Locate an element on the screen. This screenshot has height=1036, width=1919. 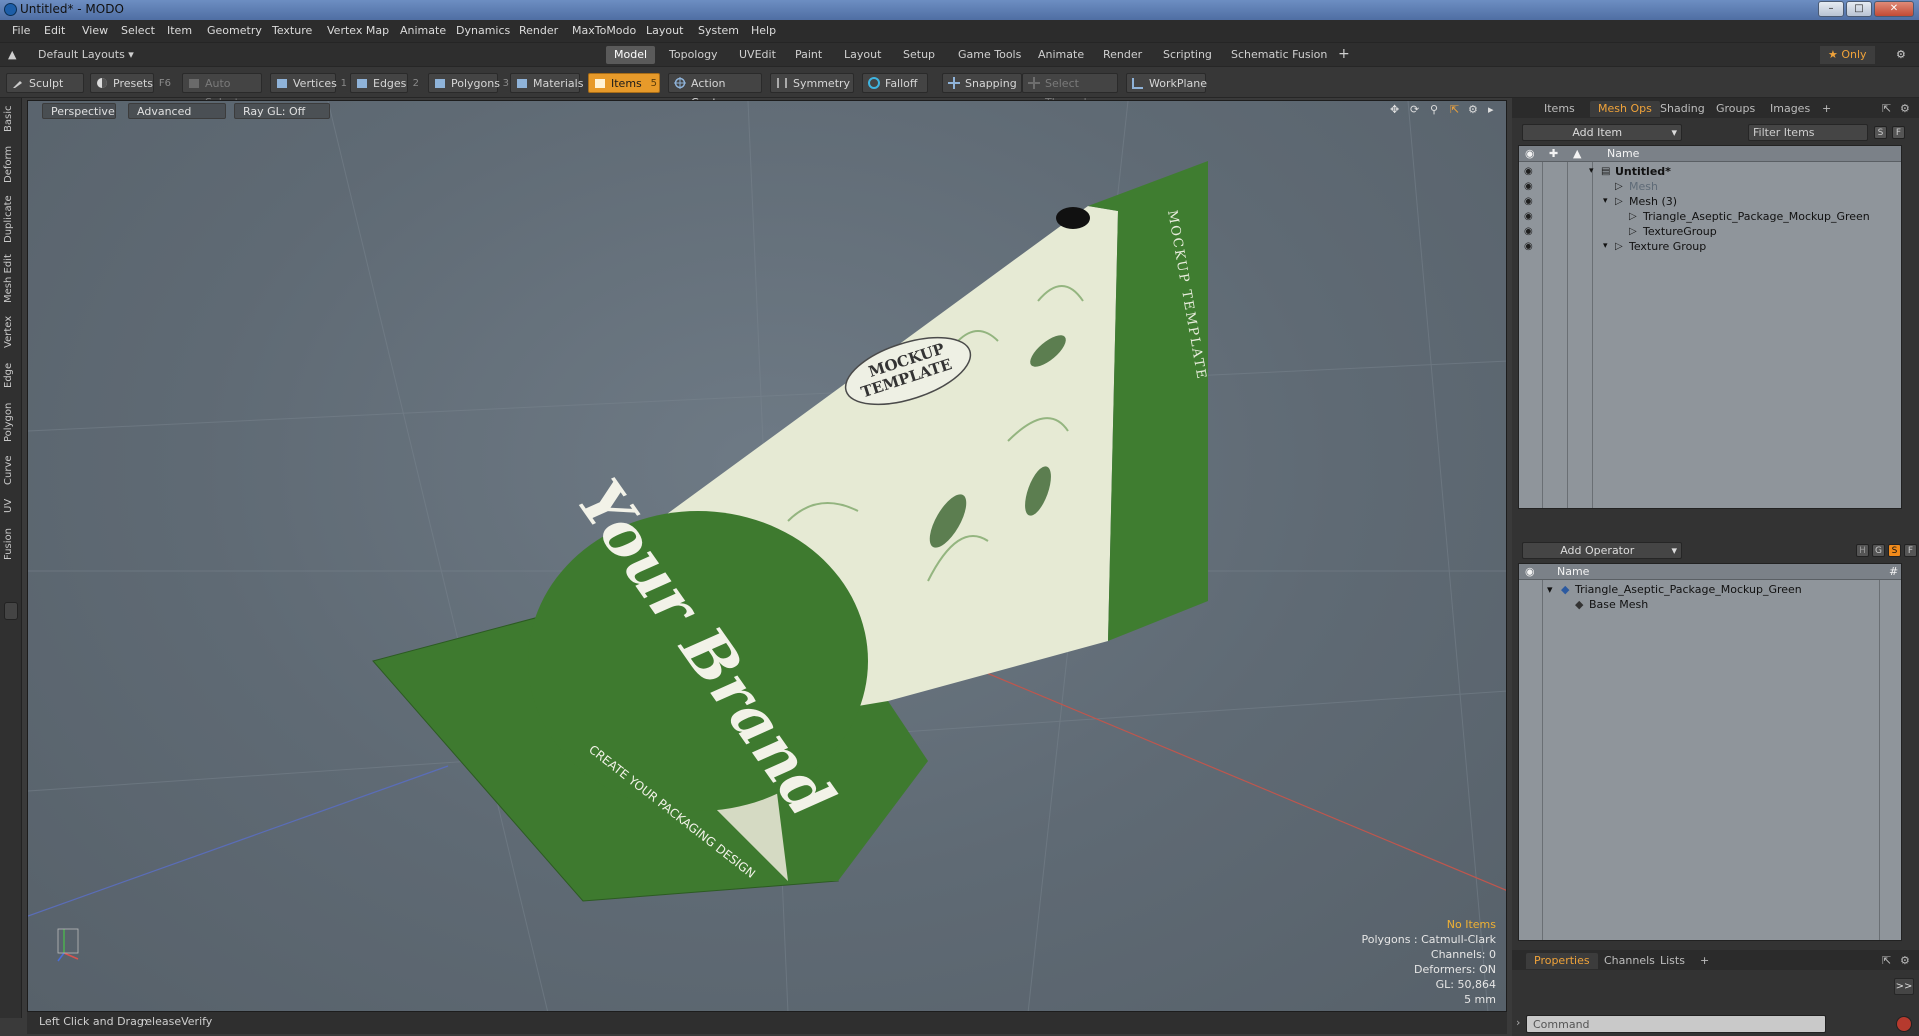
menu-animate: Animate is located at coordinates (423, 30).